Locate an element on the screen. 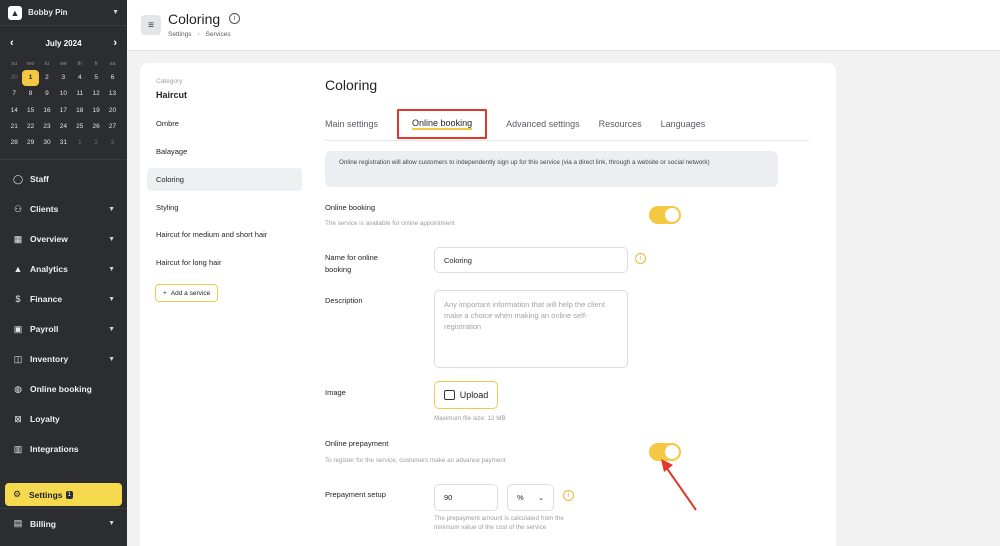 Image resolution: width=1000 pixels, height=546 pixels. prepayment-unit-select: % ⌄ is located at coordinates (530, 497).